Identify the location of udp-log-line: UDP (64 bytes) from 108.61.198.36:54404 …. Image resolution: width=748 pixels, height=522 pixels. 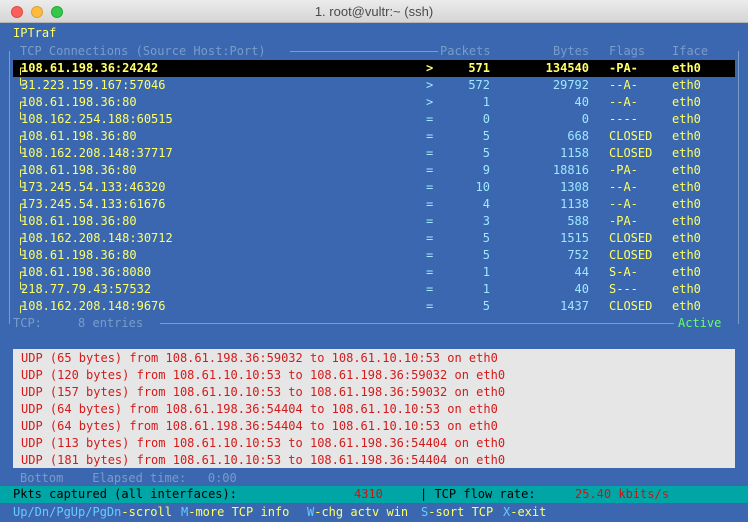
(259, 409).